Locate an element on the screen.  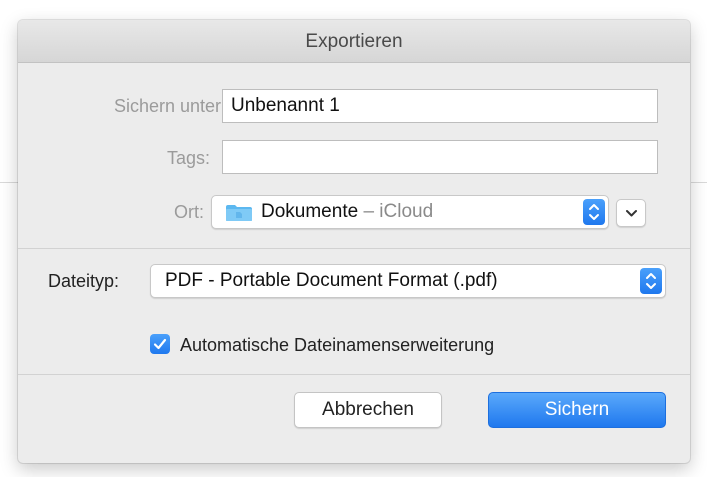
chevron-down-icon is located at coordinates (631, 213).